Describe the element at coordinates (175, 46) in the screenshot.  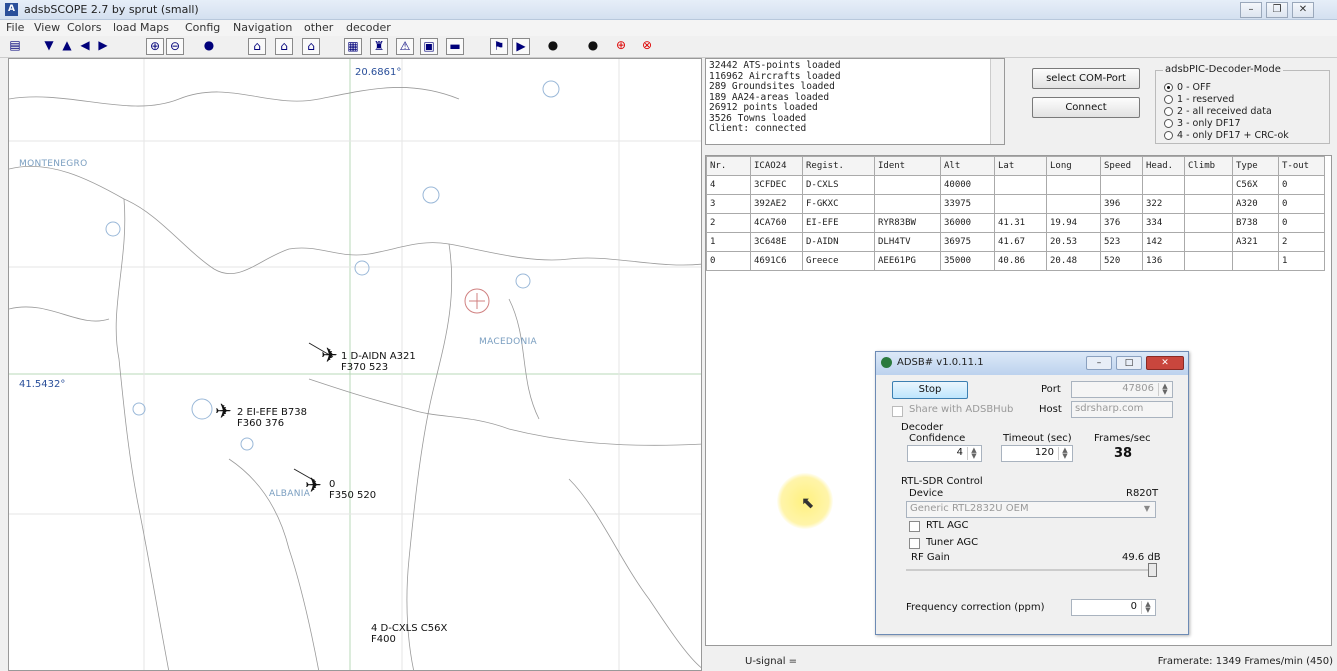
I see `zoom-out-icon: ⊖` at that location.